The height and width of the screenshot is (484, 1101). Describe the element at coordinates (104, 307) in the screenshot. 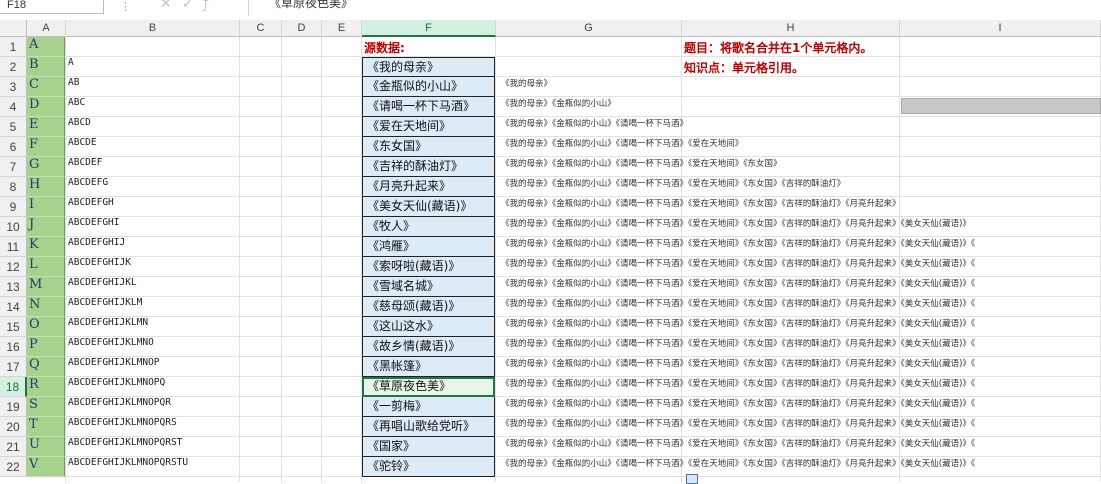

I see `cell-b14: ABCDEFGHIJKLM` at that location.